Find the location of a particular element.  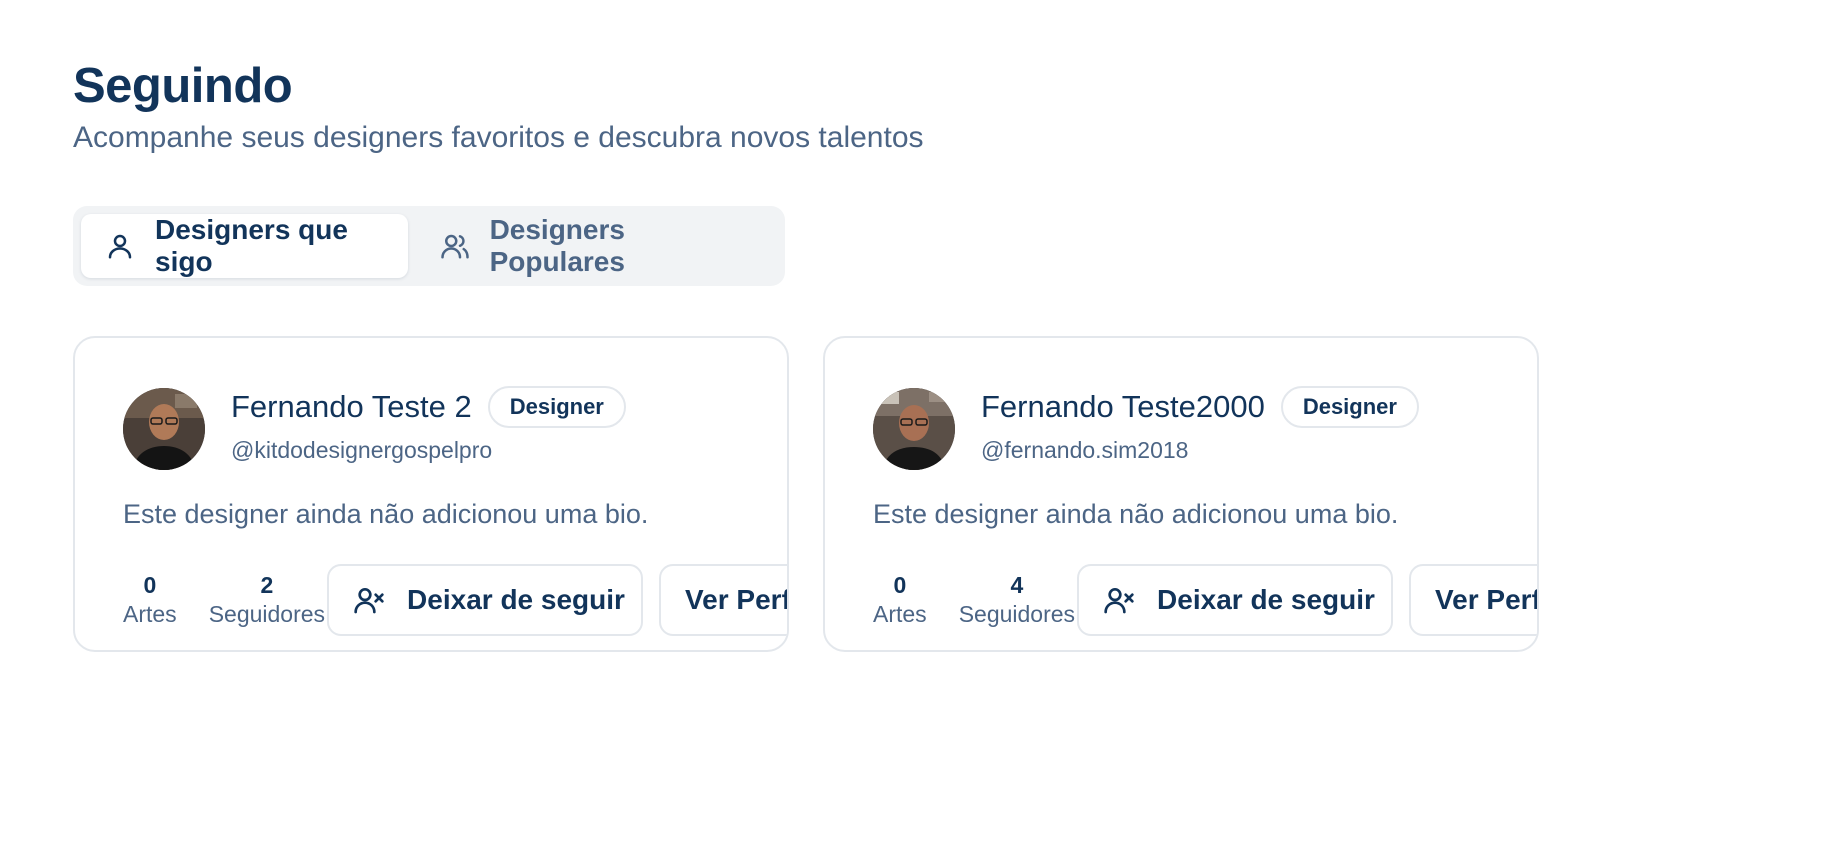

designer-name: Fernando Teste 2 is located at coordinates (351, 407).